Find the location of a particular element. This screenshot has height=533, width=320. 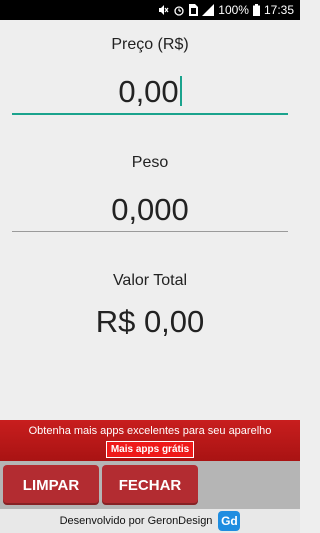

status-bar: 100% 17:35 is located at coordinates (150, 10).